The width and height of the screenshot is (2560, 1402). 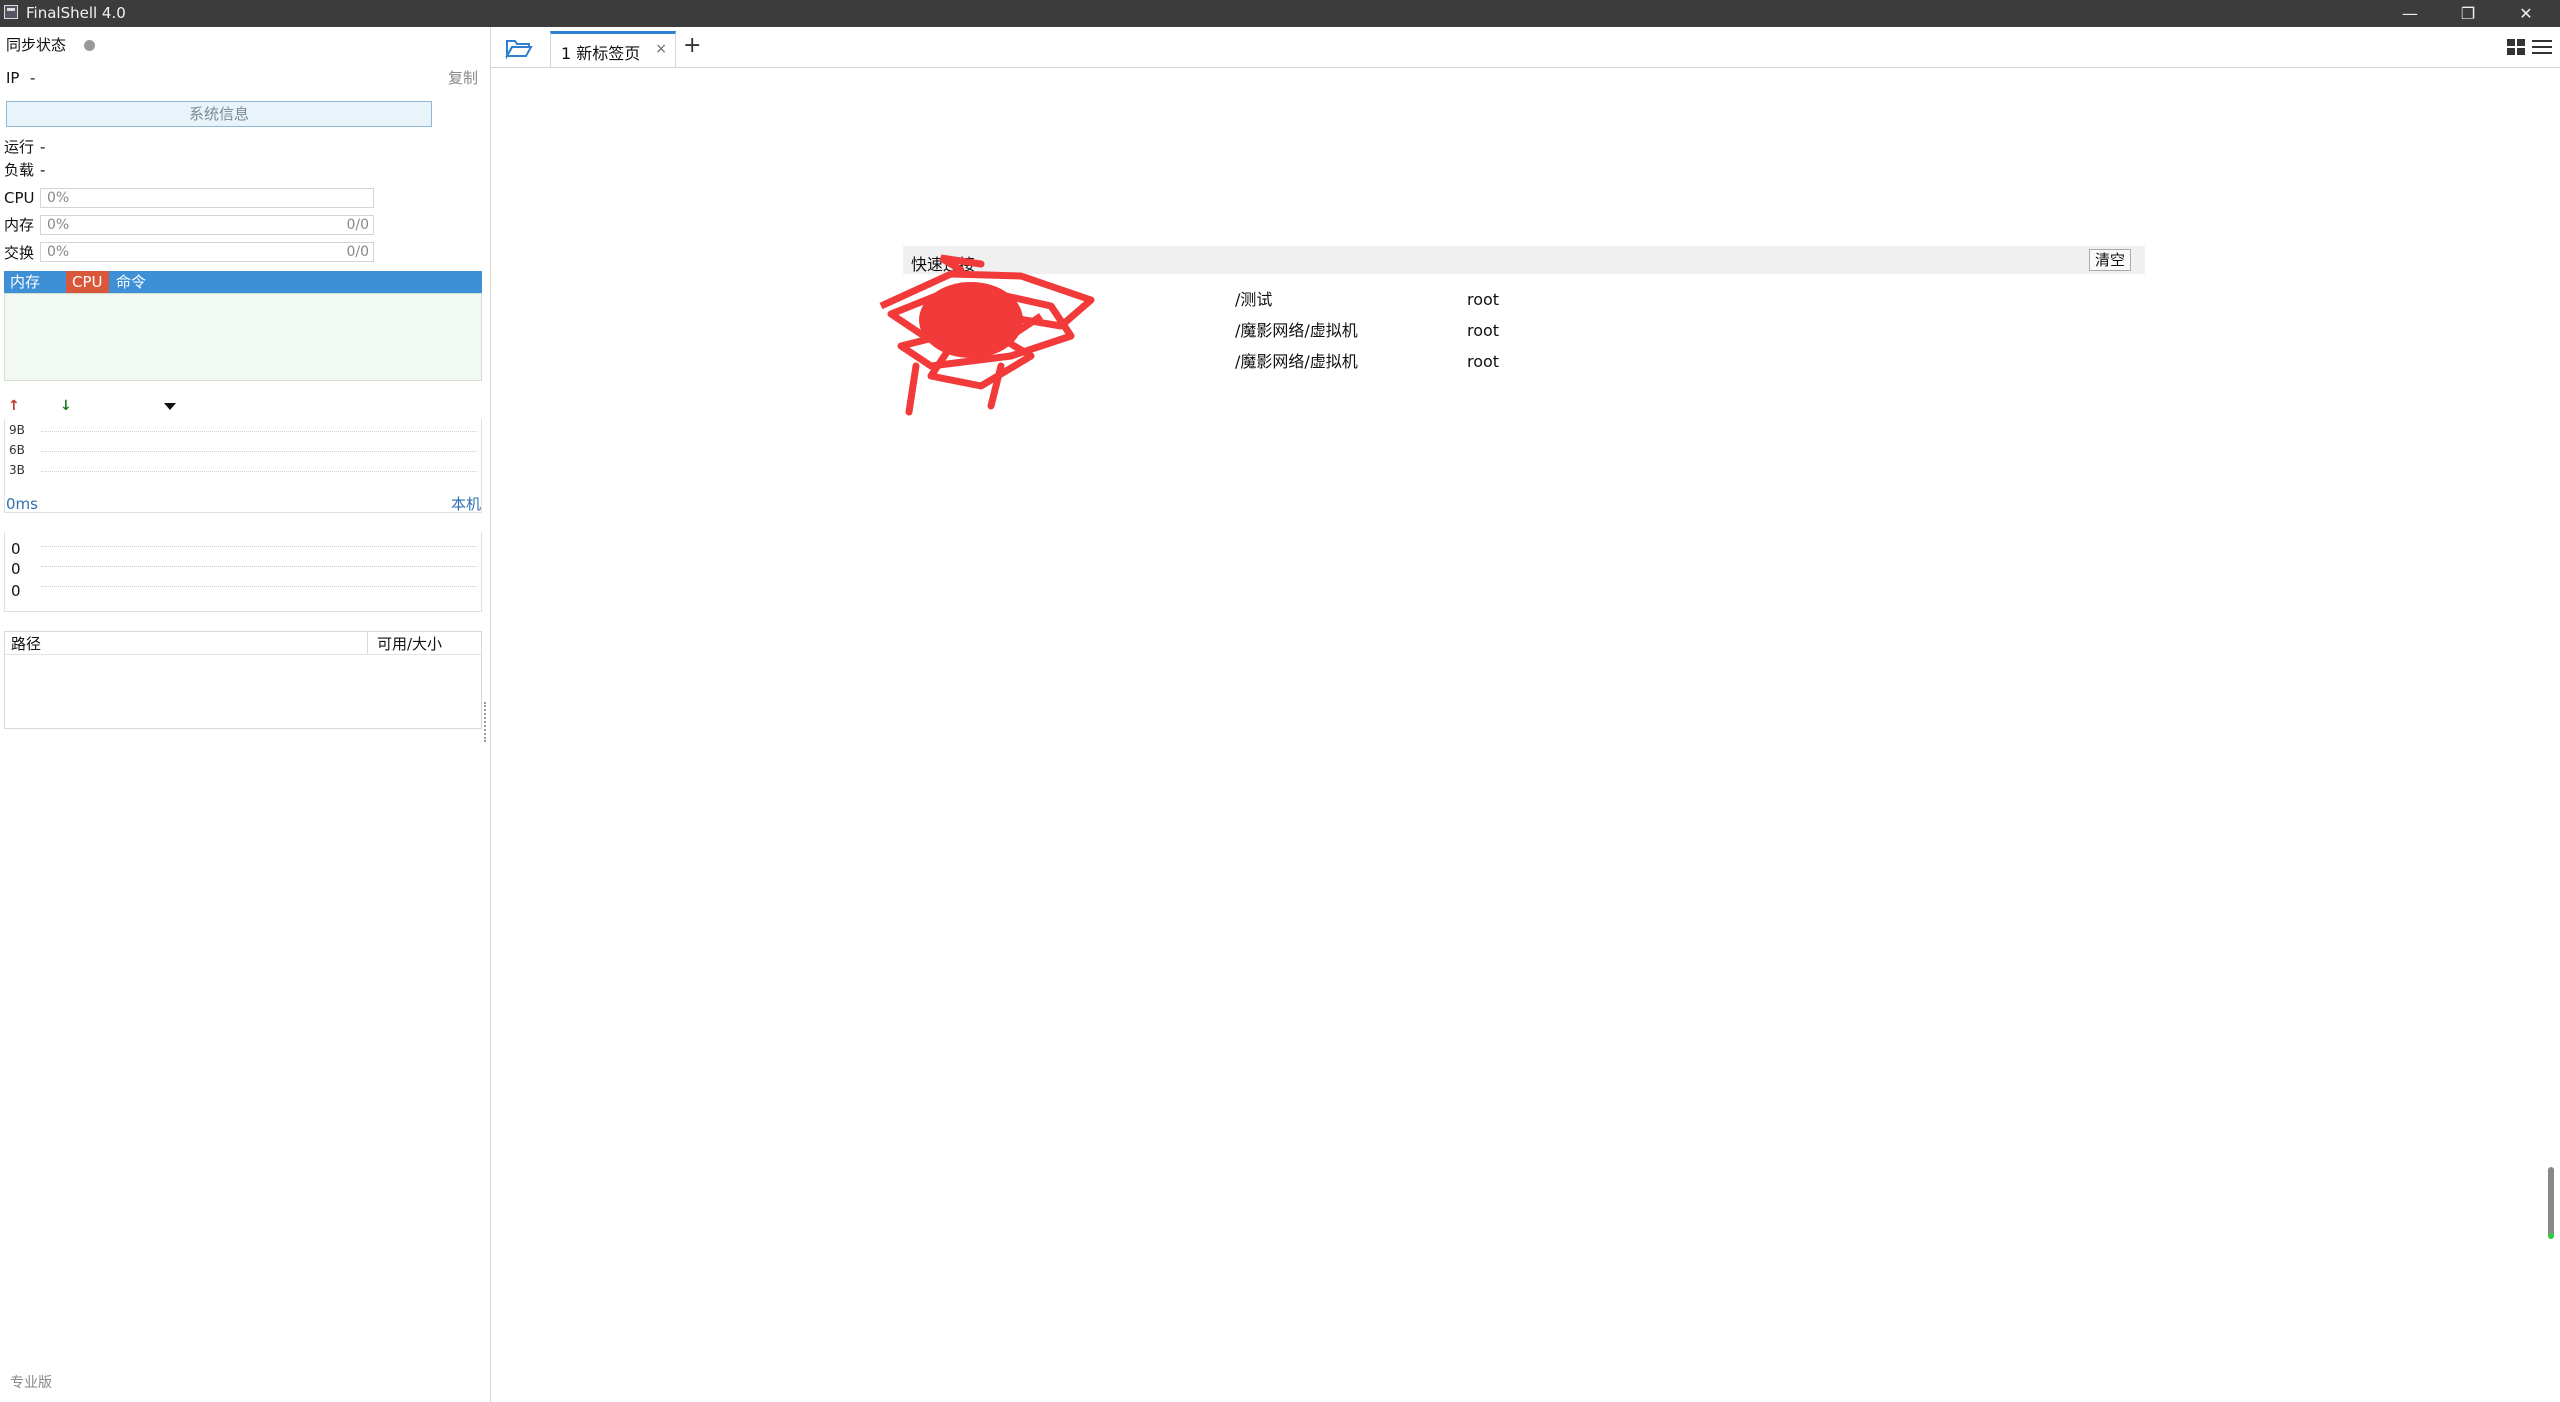 What do you see at coordinates (207, 198) in the screenshot?
I see `cpu-meter: 0%` at bounding box center [207, 198].